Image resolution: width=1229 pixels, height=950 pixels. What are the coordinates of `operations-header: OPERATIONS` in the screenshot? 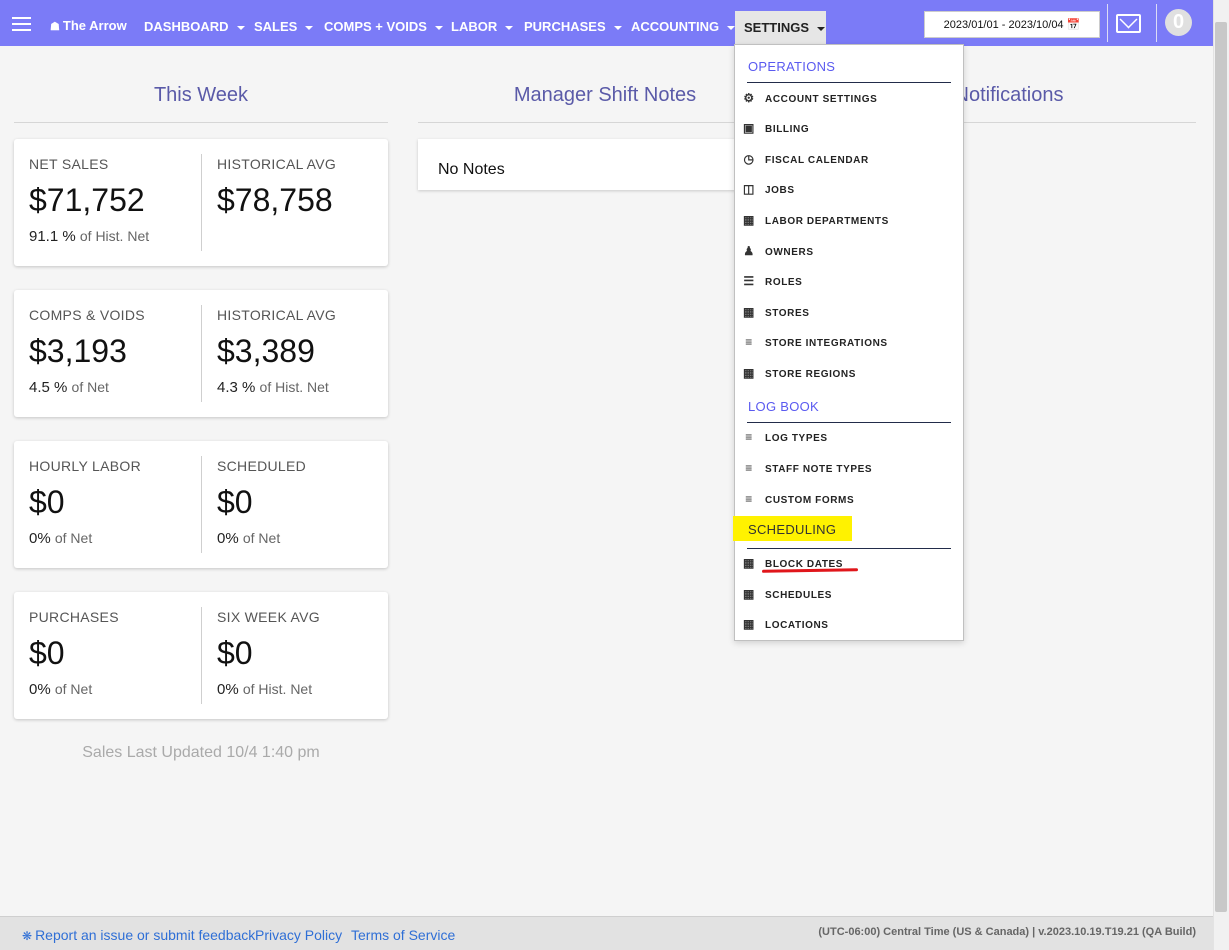 It's located at (792, 66).